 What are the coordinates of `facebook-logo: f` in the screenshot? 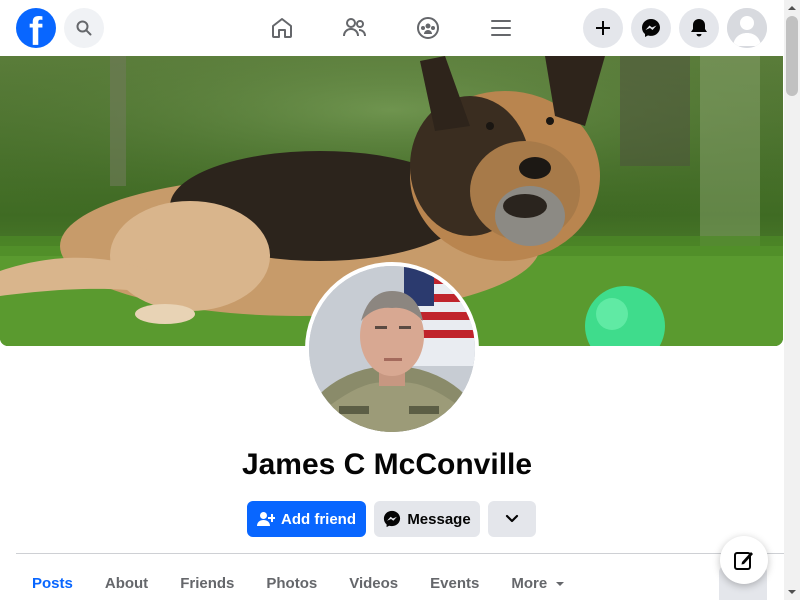 It's located at (36, 28).